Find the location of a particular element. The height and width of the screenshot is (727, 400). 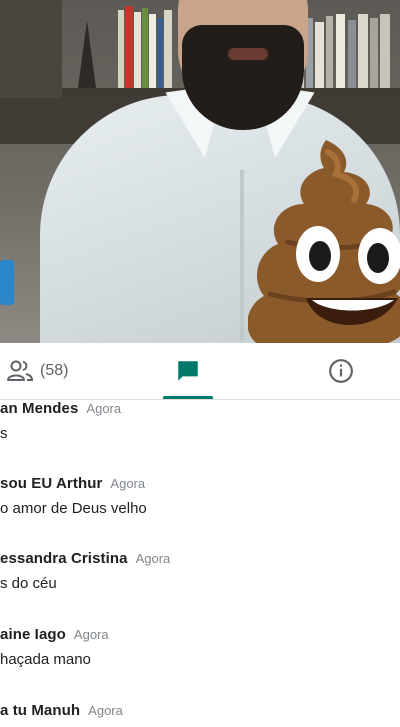

chat-icon is located at coordinates (188, 371).